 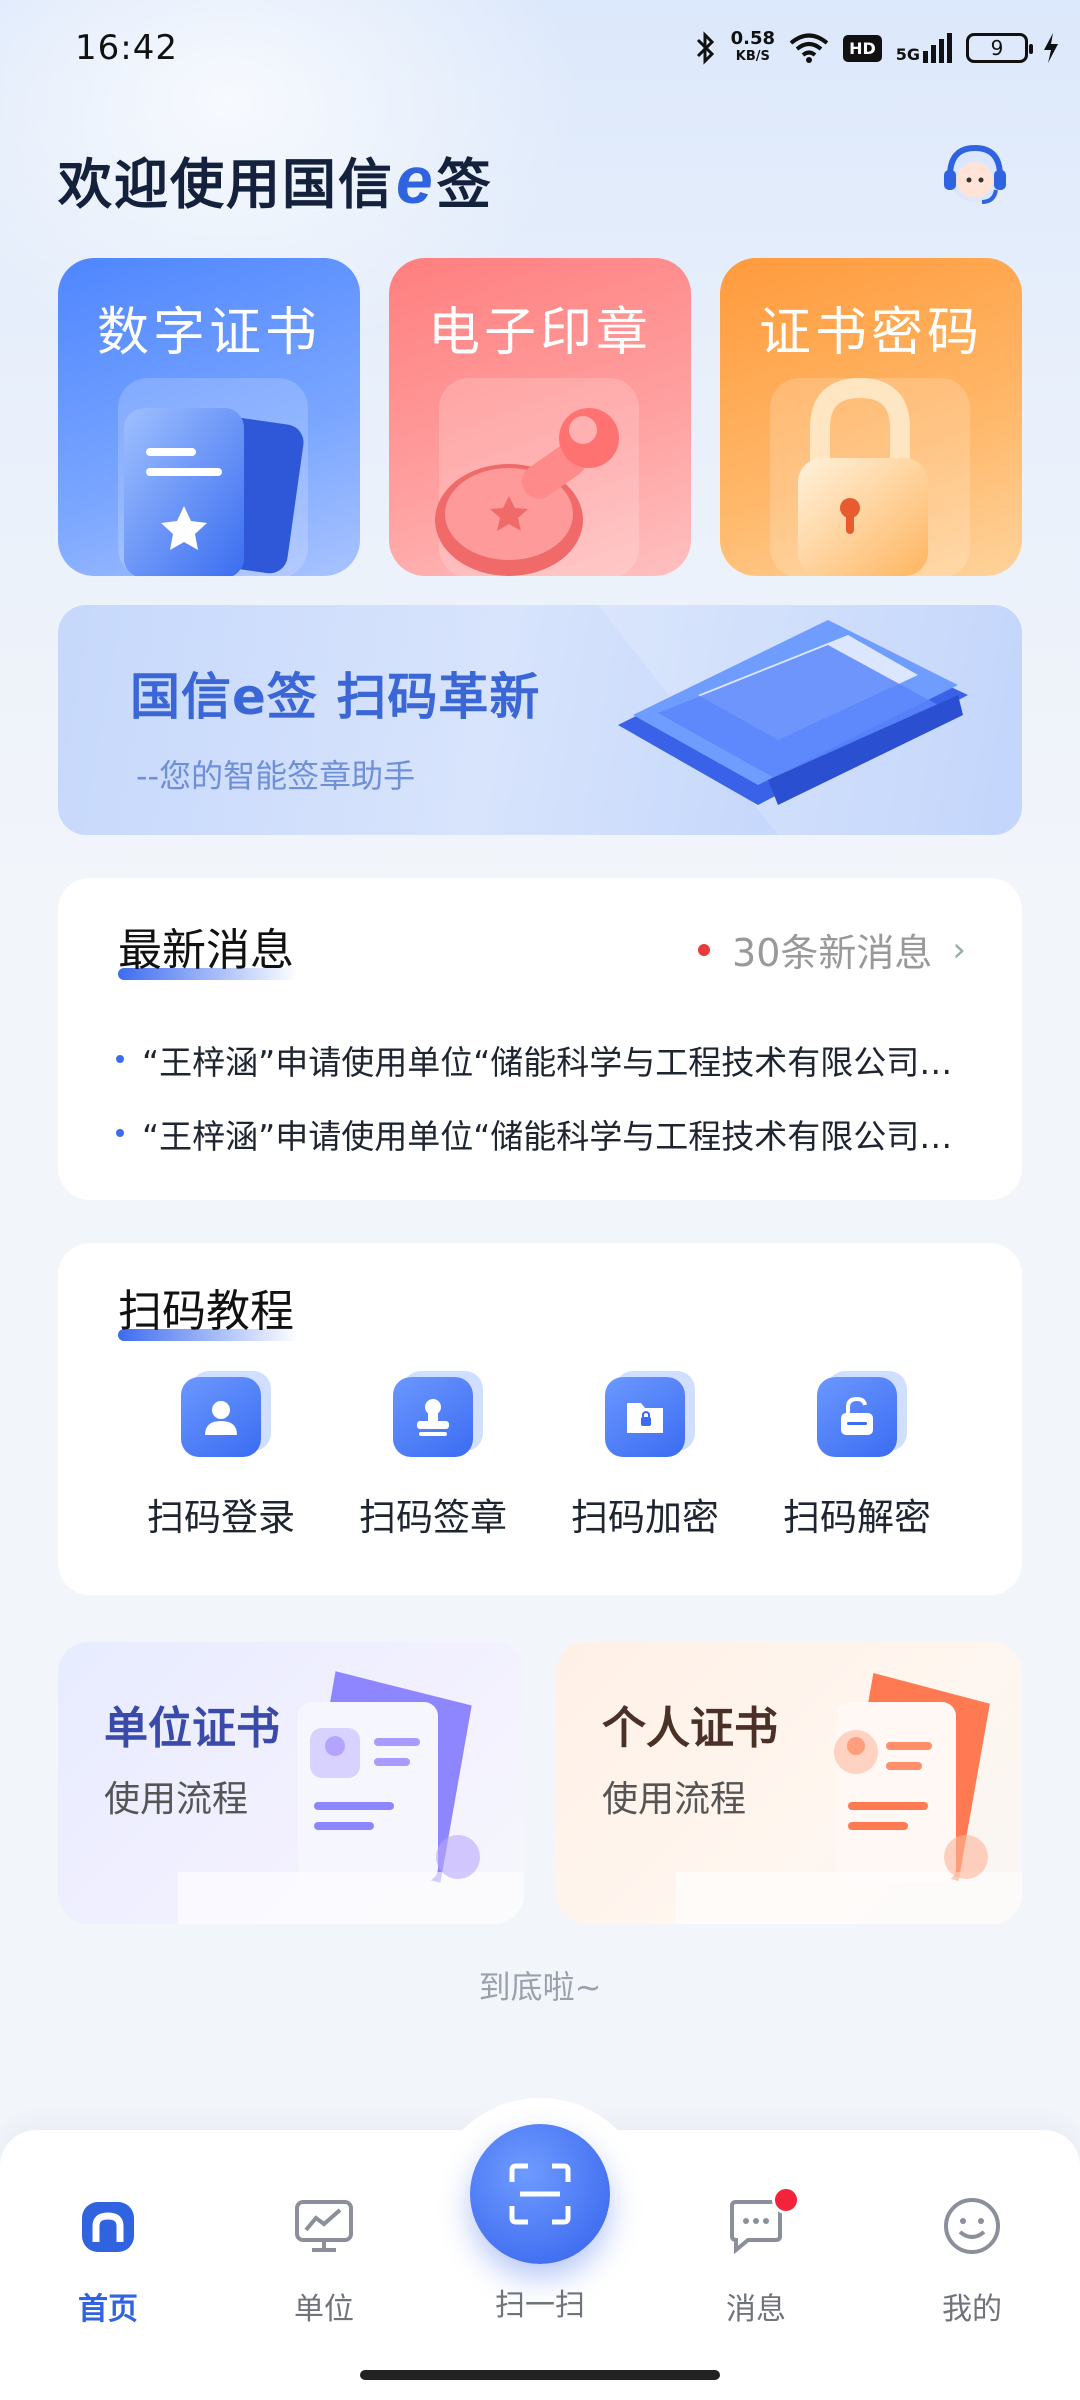 What do you see at coordinates (540, 2375) in the screenshot?
I see `gesture-home-bar` at bounding box center [540, 2375].